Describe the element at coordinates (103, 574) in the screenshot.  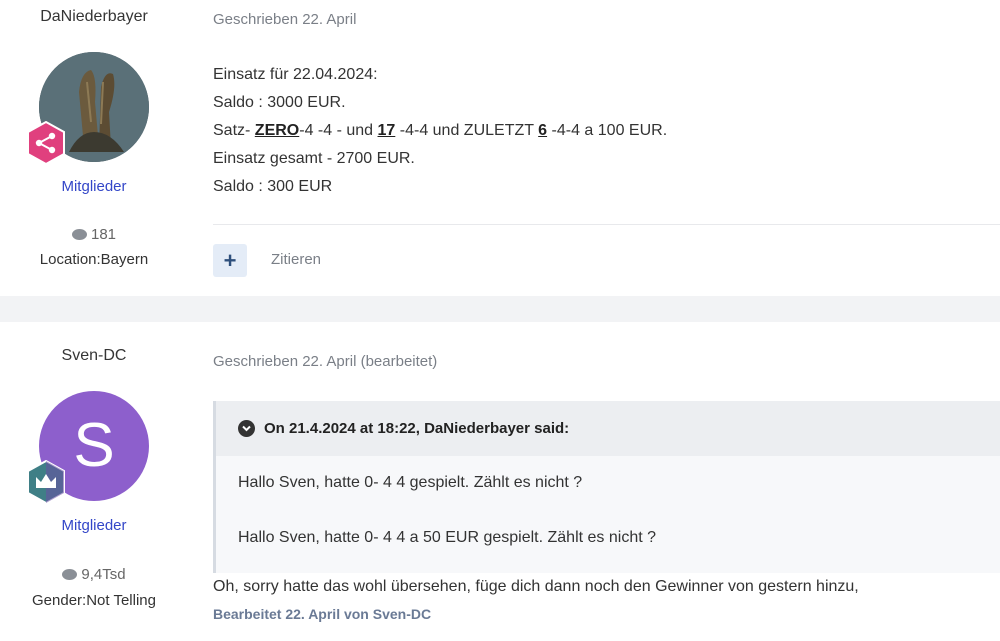
I see `post-count-value: 9,4Tsd` at that location.